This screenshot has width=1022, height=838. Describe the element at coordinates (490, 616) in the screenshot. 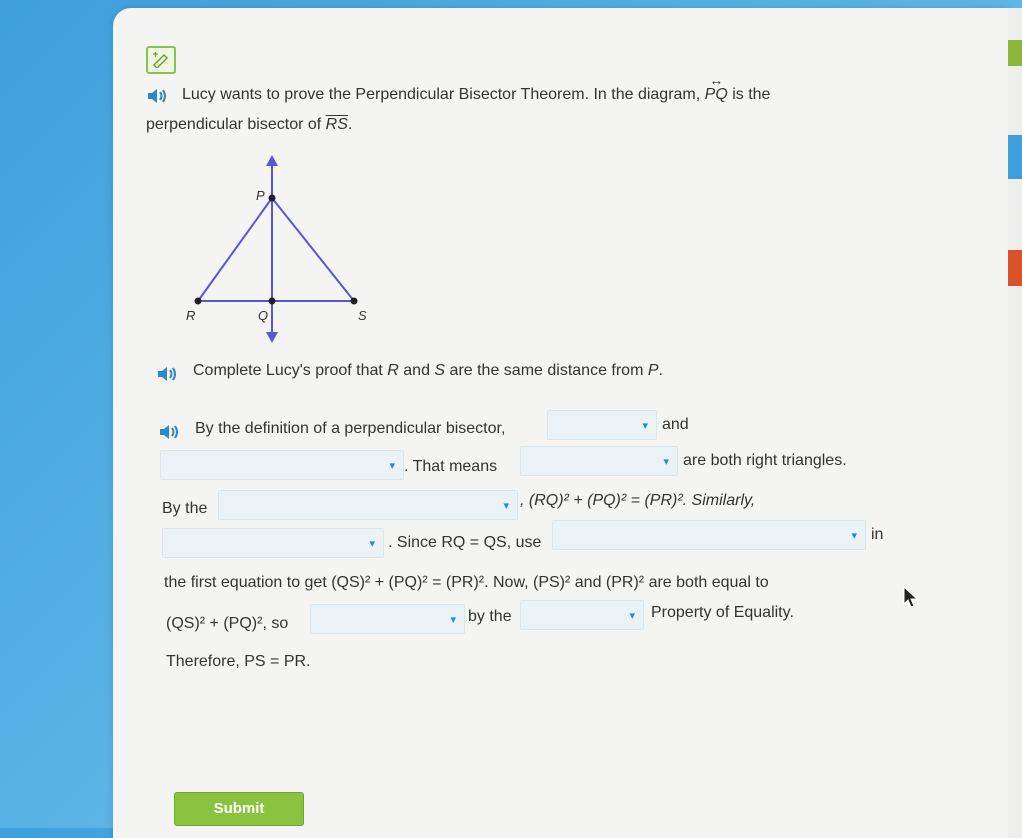

I see `proof-text-by-the-2: by the` at that location.